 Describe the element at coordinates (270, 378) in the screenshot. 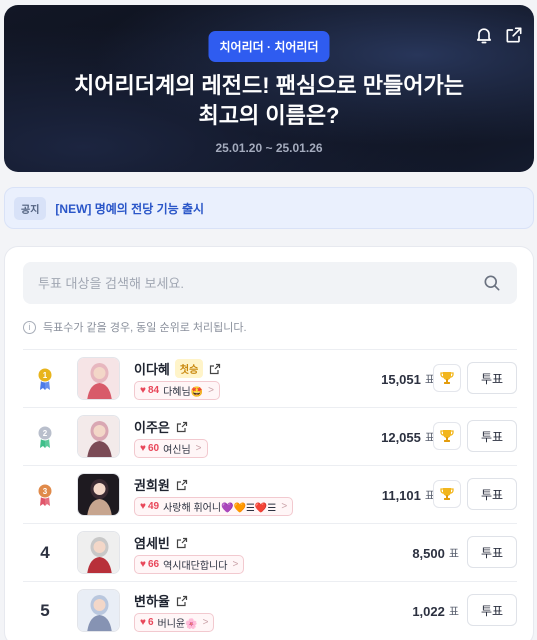

I see `ranking-row: 1 이다혜 첫승 ♥ 84 다혜님🤩 > 15,051 표 투표` at that location.